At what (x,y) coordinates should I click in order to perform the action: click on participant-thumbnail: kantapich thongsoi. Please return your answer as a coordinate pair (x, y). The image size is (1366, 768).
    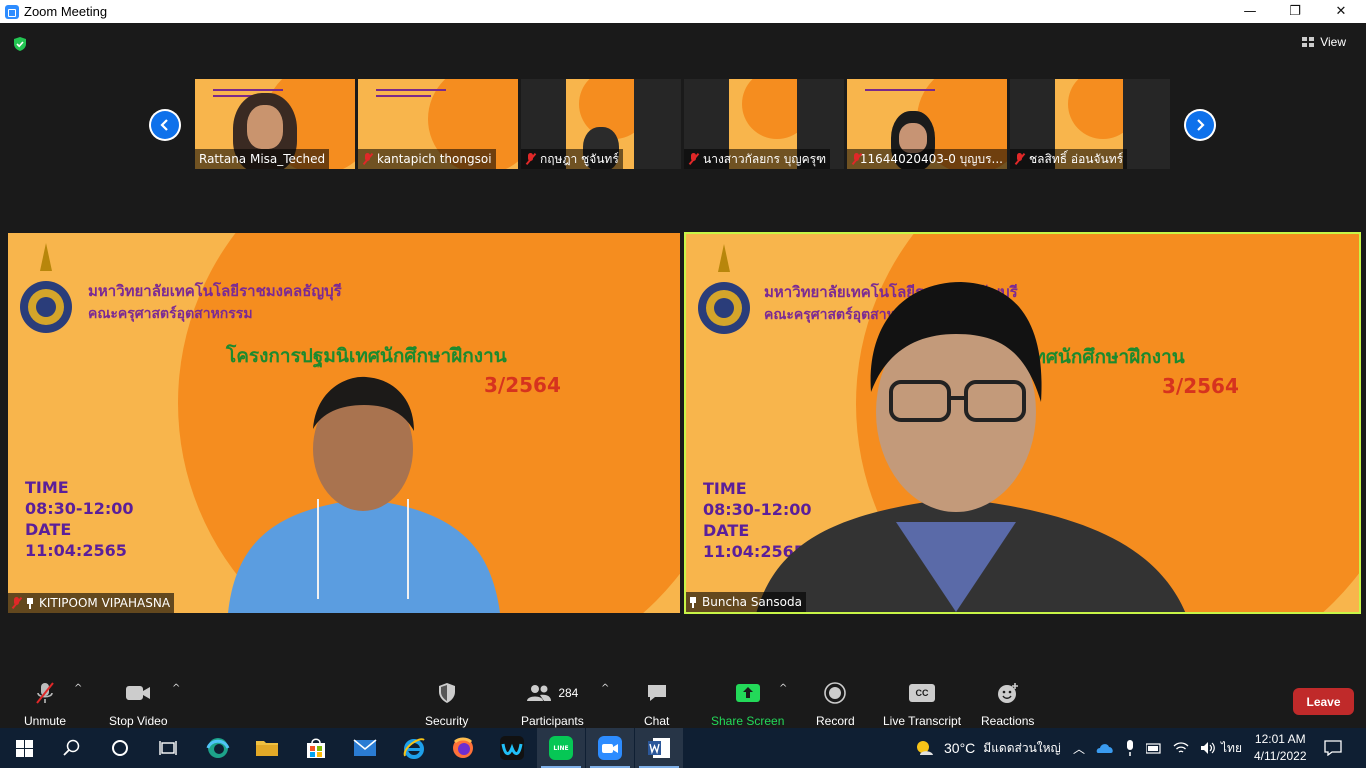
    Looking at the image, I should click on (438, 124).